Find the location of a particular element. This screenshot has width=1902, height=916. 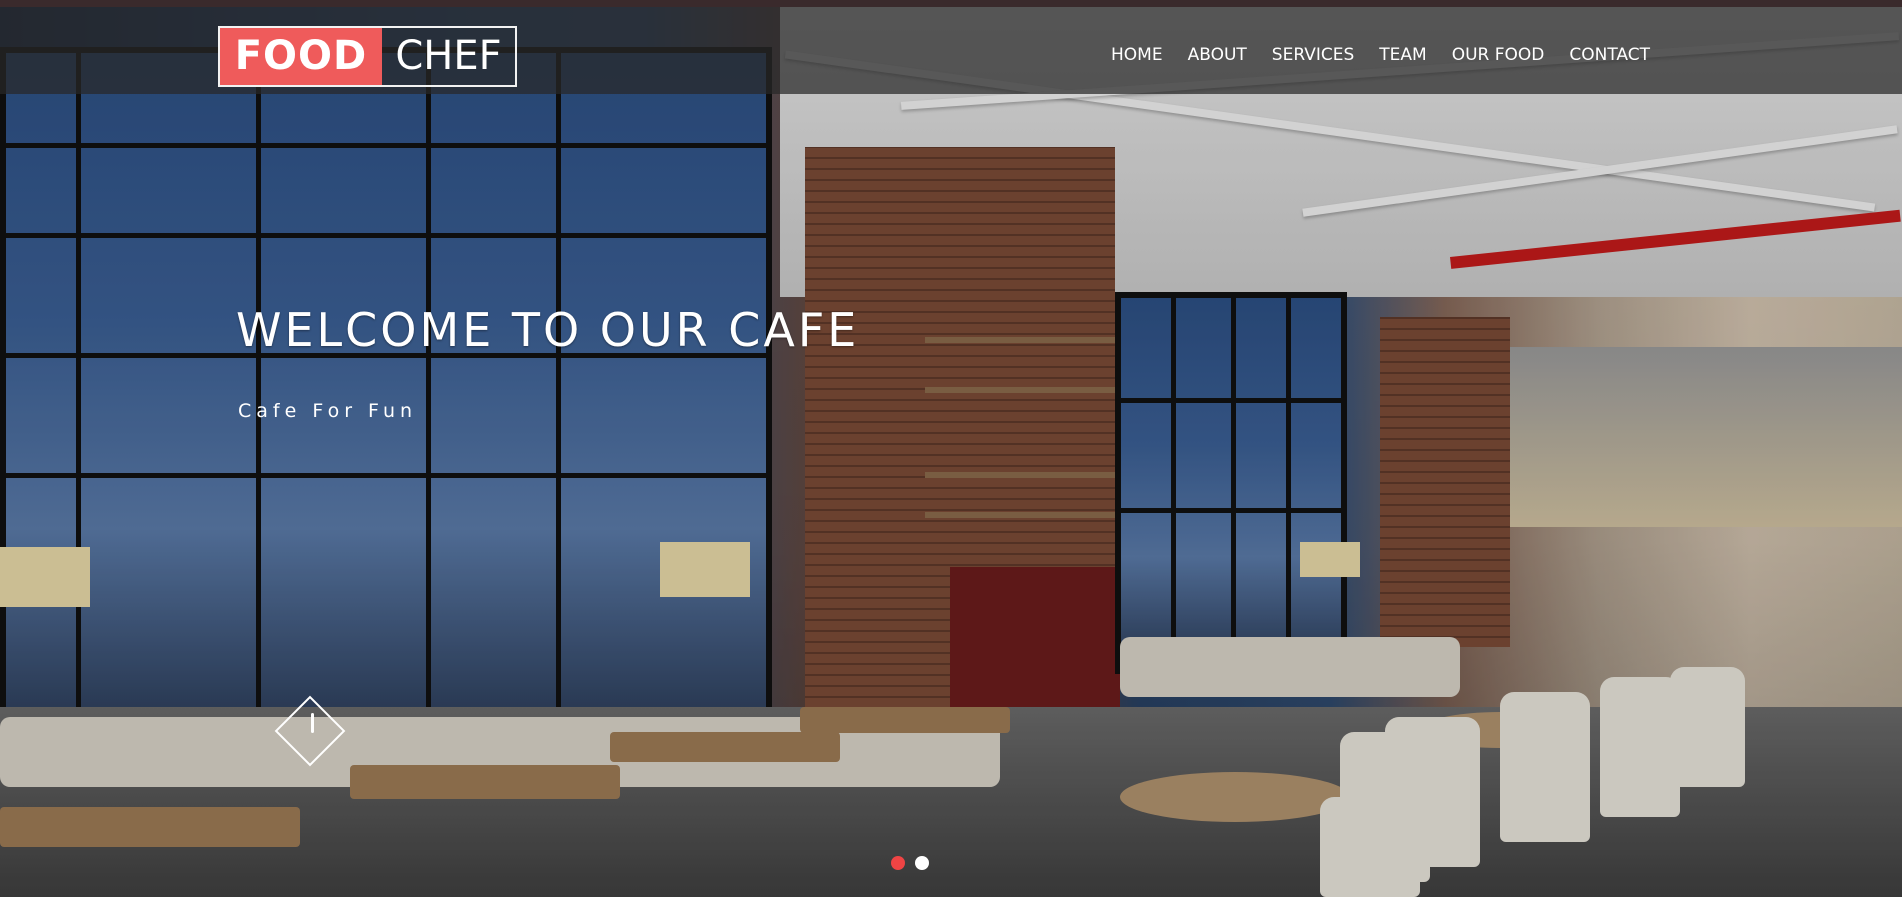

nav-item-team: TEAM is located at coordinates (1402, 55).